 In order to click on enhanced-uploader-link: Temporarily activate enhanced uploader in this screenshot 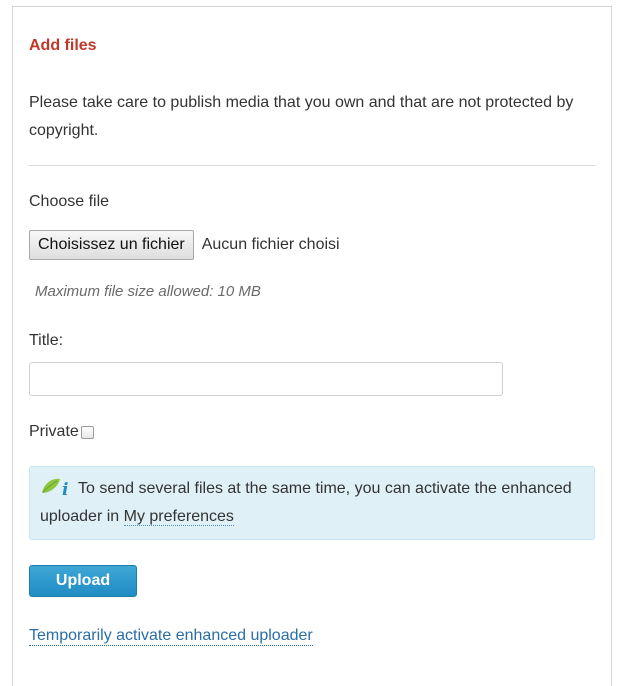, I will do `click(171, 636)`.